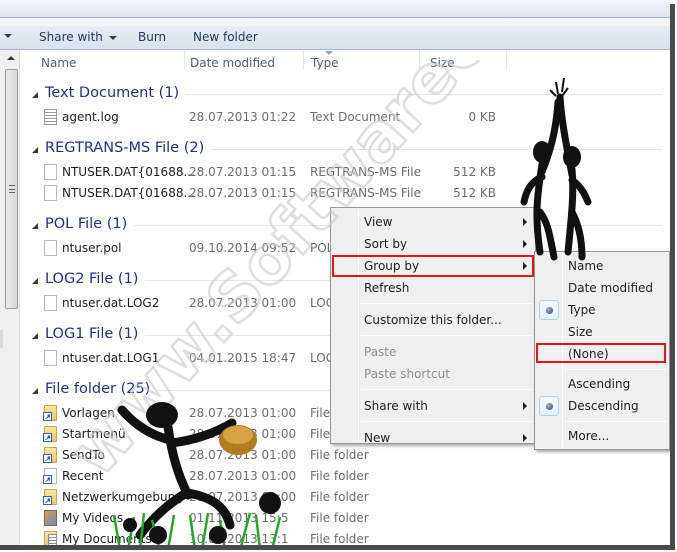 The height and width of the screenshot is (552, 677). I want to click on file-name: ntuser.pol, so click(92, 248).